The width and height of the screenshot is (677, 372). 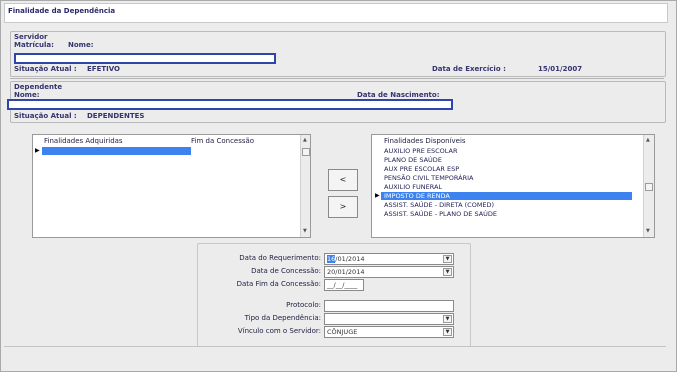 I want to click on nome-label: Nome:, so click(x=81, y=45).